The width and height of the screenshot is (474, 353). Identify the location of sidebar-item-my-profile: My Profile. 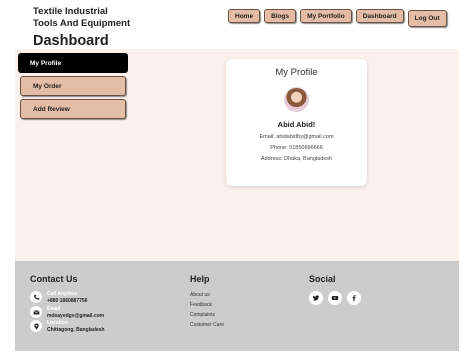
(73, 63).